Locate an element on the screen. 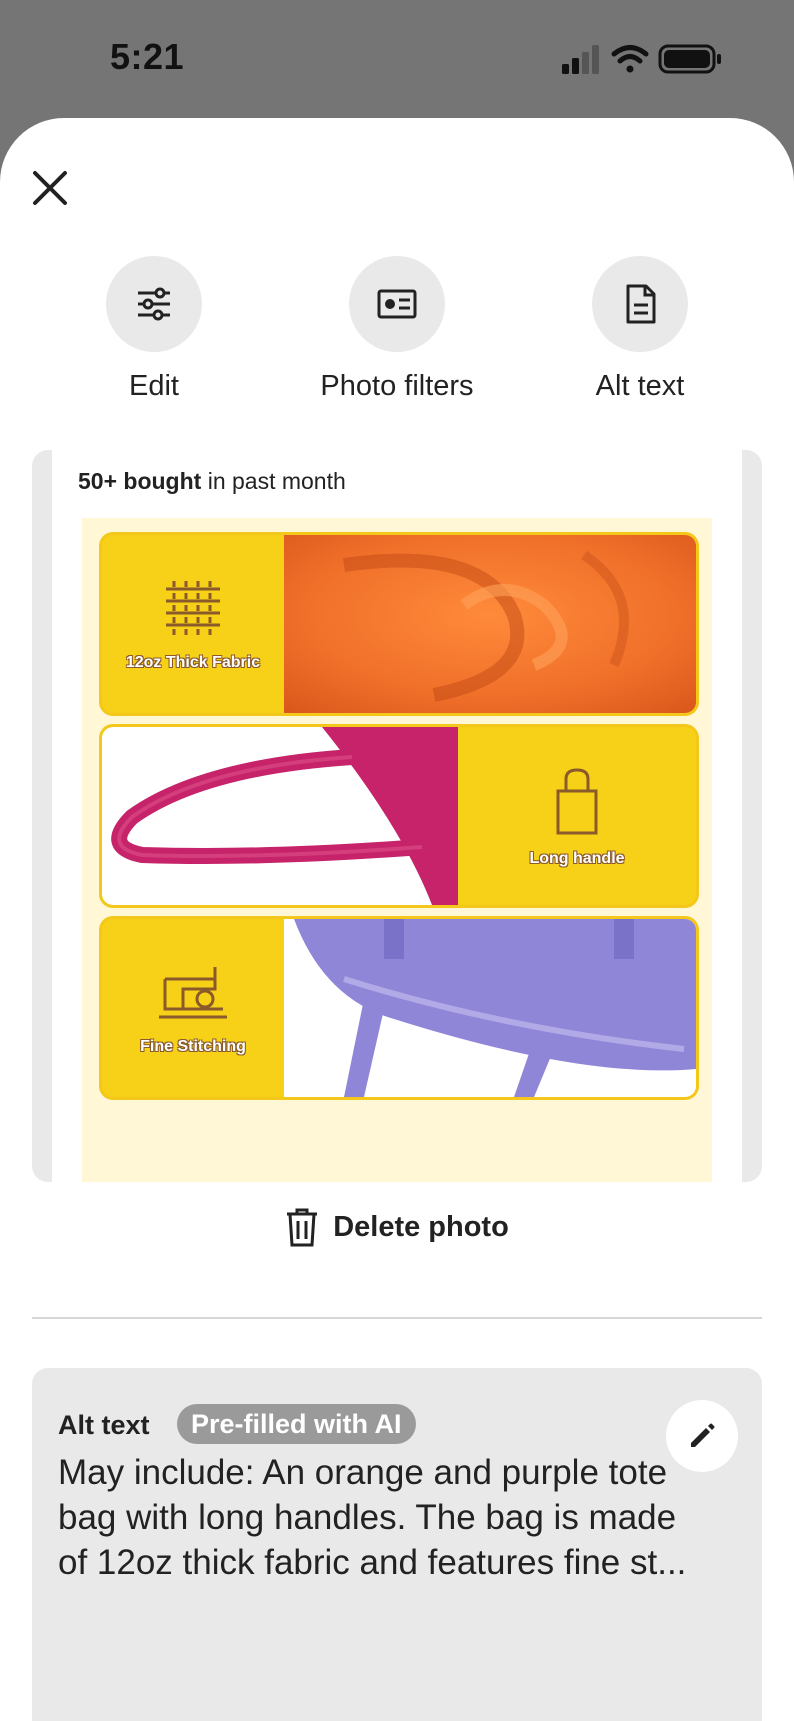 The width and height of the screenshot is (794, 1721). delete-photo-button: Delete photo is located at coordinates (397, 1227).